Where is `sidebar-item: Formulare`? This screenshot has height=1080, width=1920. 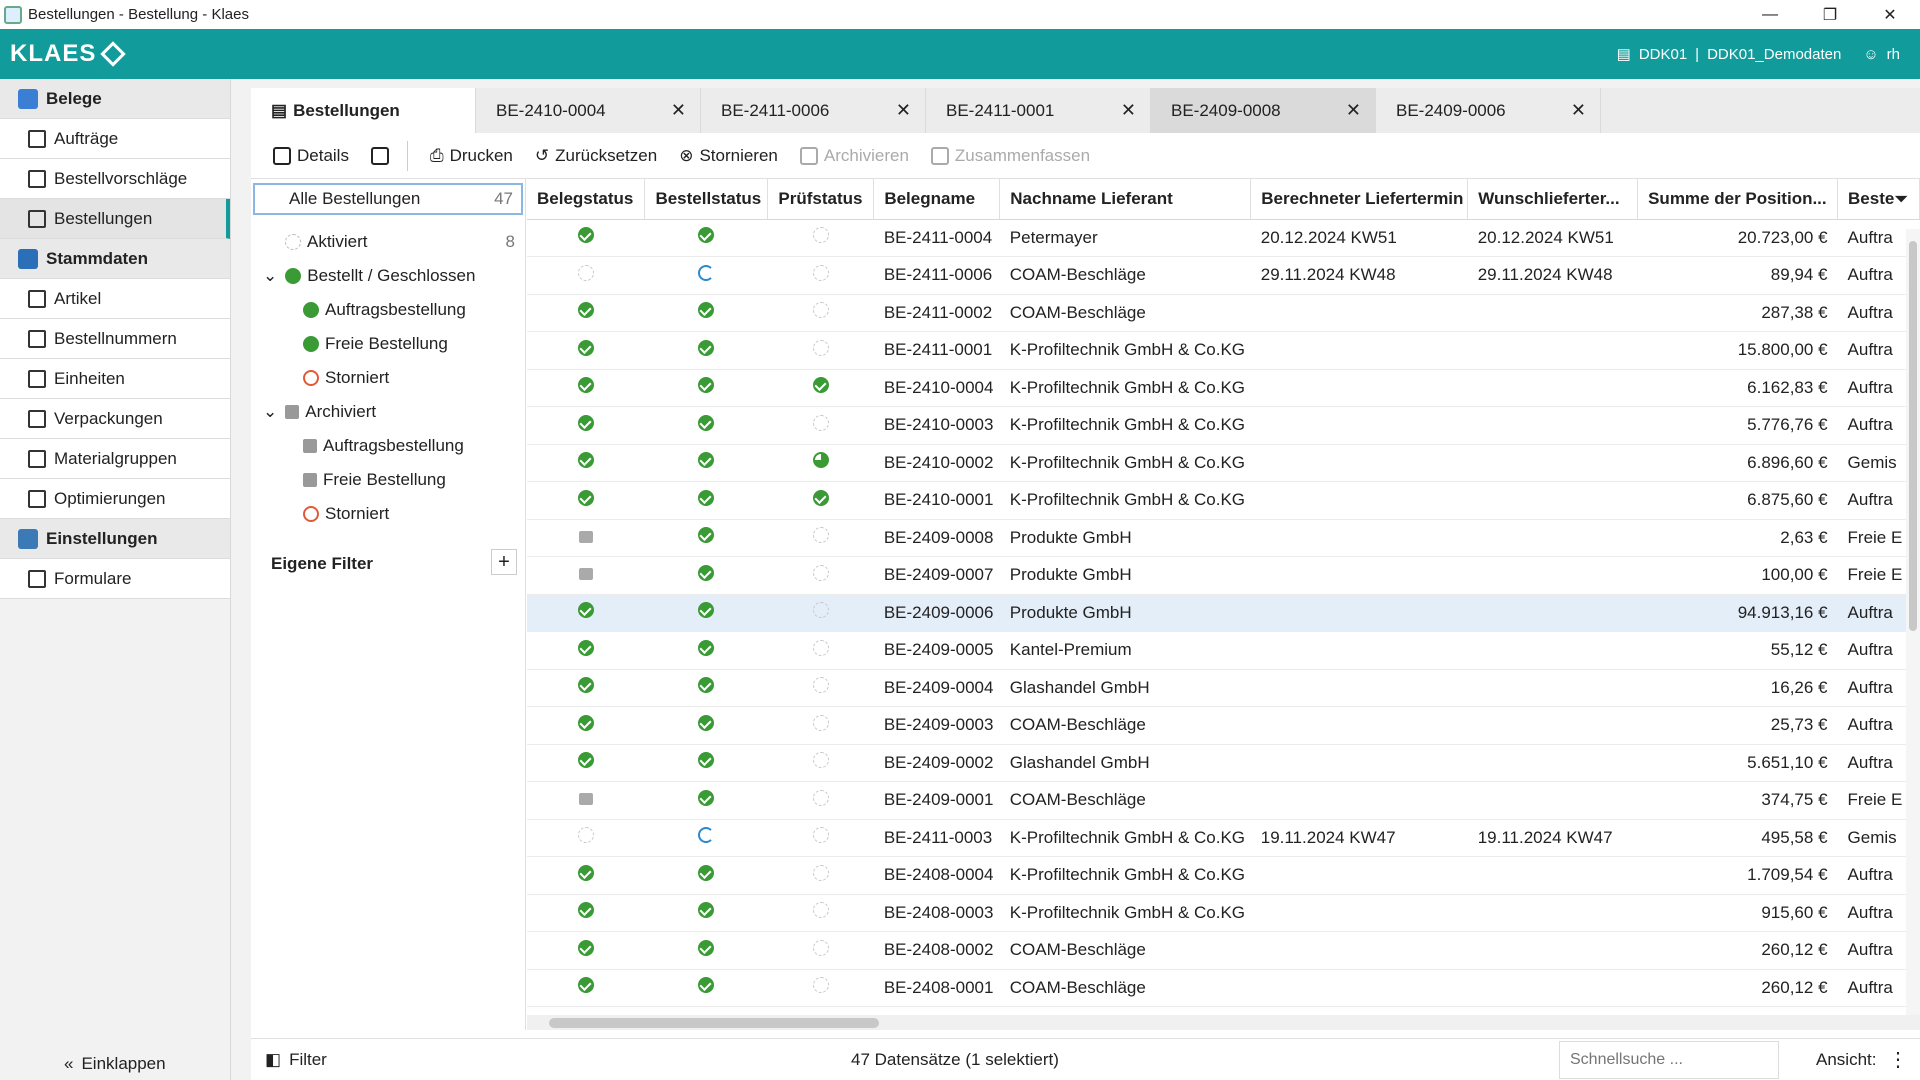 sidebar-item: Formulare is located at coordinates (115, 579).